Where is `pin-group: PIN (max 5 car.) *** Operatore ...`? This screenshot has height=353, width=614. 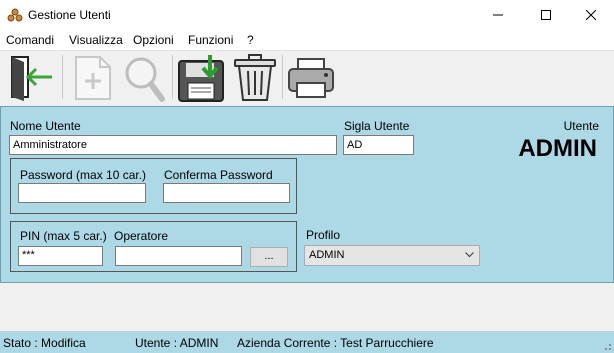
pin-group: PIN (max 5 car.) *** Operatore ... is located at coordinates (153, 246).